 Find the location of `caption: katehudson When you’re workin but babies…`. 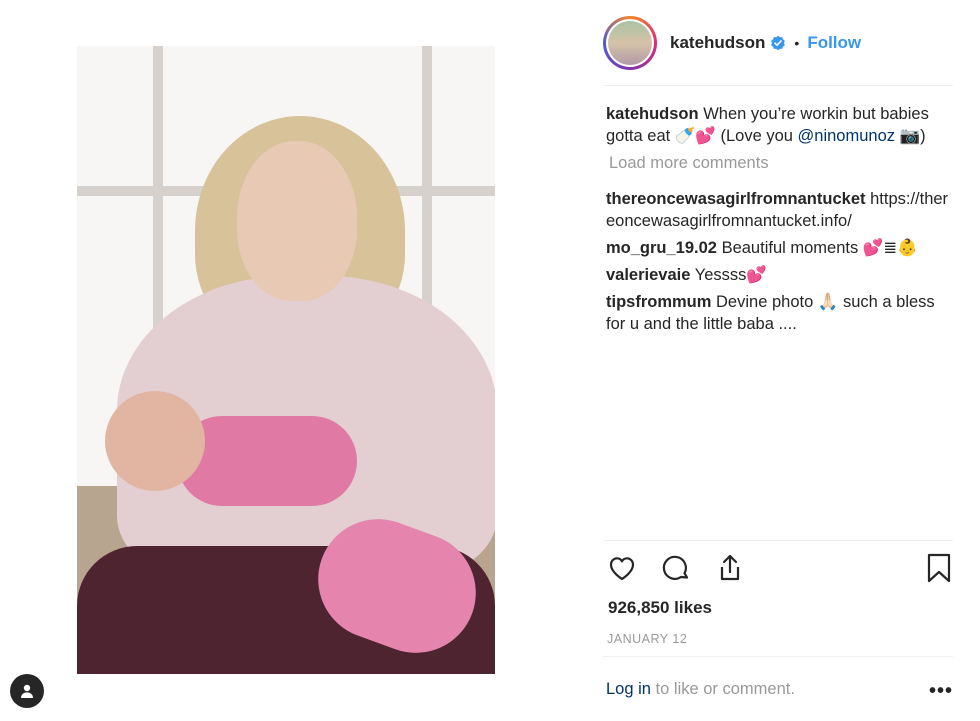

caption: katehudson When you’re workin but babies… is located at coordinates (779, 125).